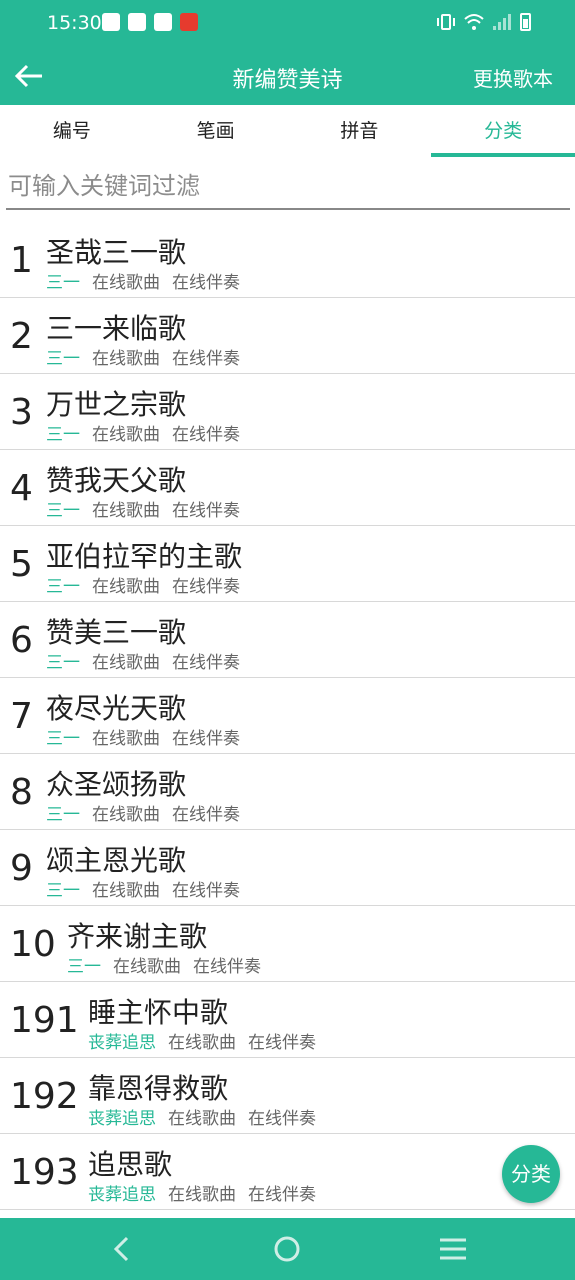 Image resolution: width=575 pixels, height=1280 pixels. What do you see at coordinates (33, 944) in the screenshot?
I see `song-number: 10` at bounding box center [33, 944].